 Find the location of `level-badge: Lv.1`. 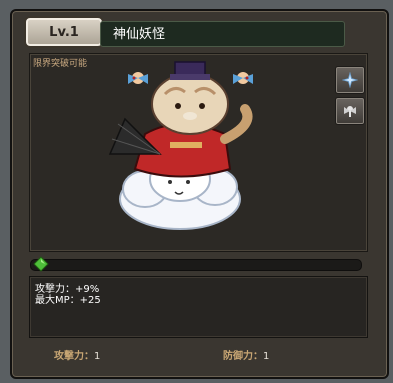

level-badge: Lv.1 is located at coordinates (64, 32).